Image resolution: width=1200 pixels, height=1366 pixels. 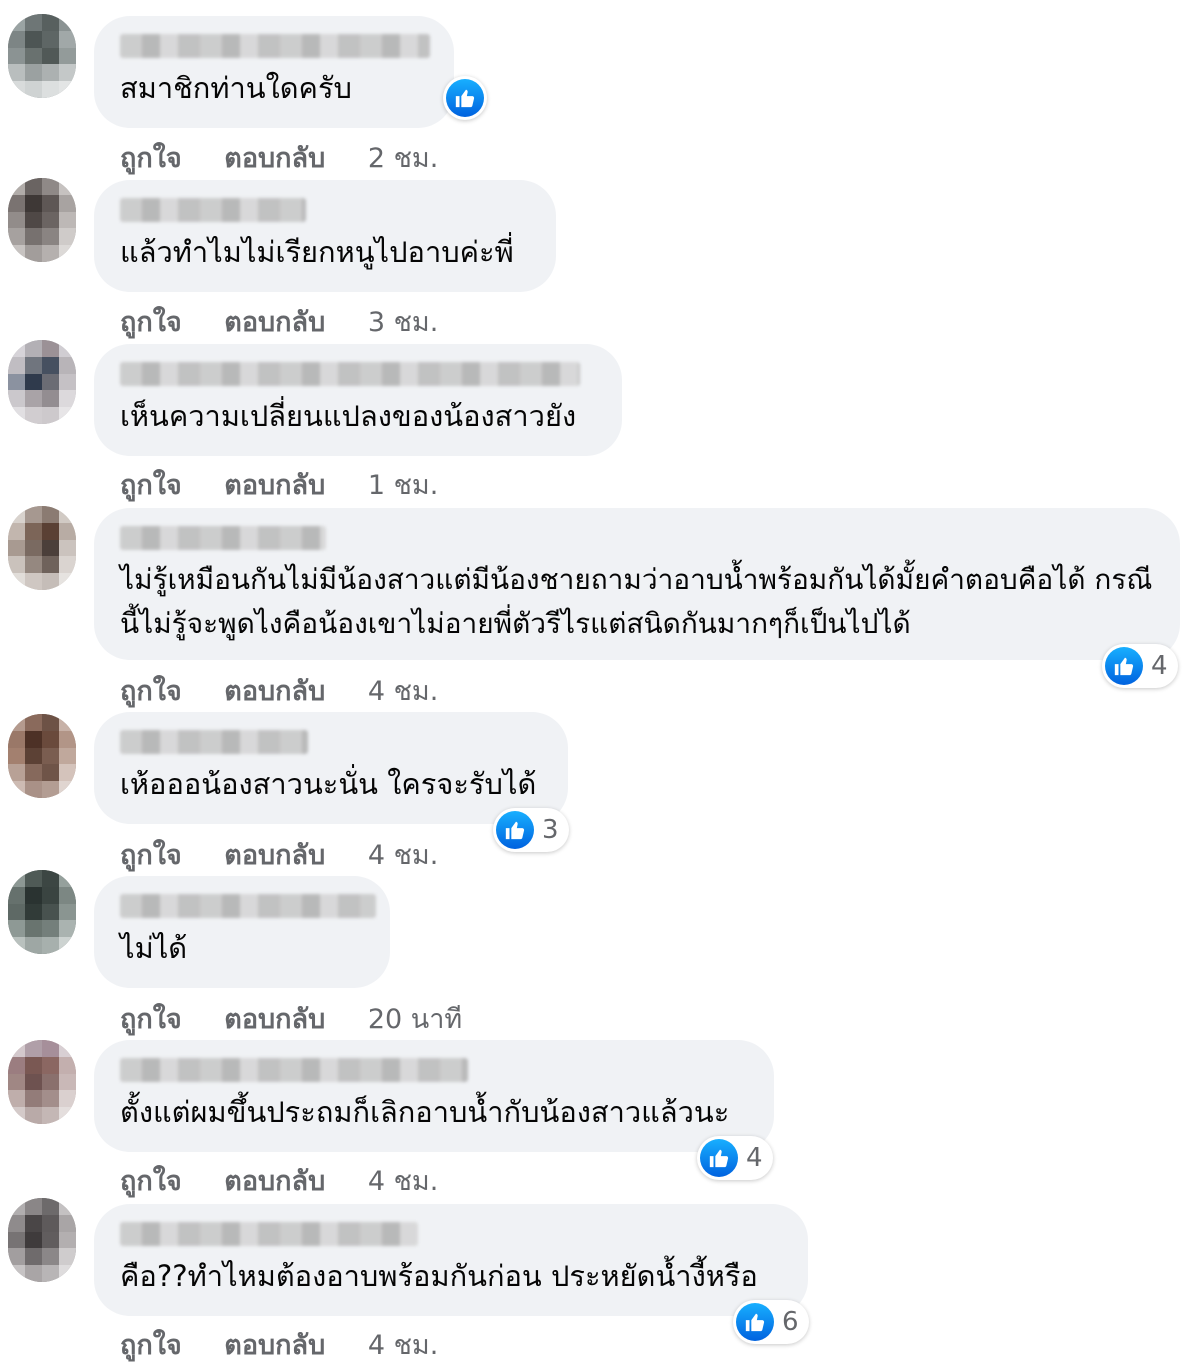 What do you see at coordinates (403, 484) in the screenshot?
I see `timestamp: 1 ชม.` at bounding box center [403, 484].